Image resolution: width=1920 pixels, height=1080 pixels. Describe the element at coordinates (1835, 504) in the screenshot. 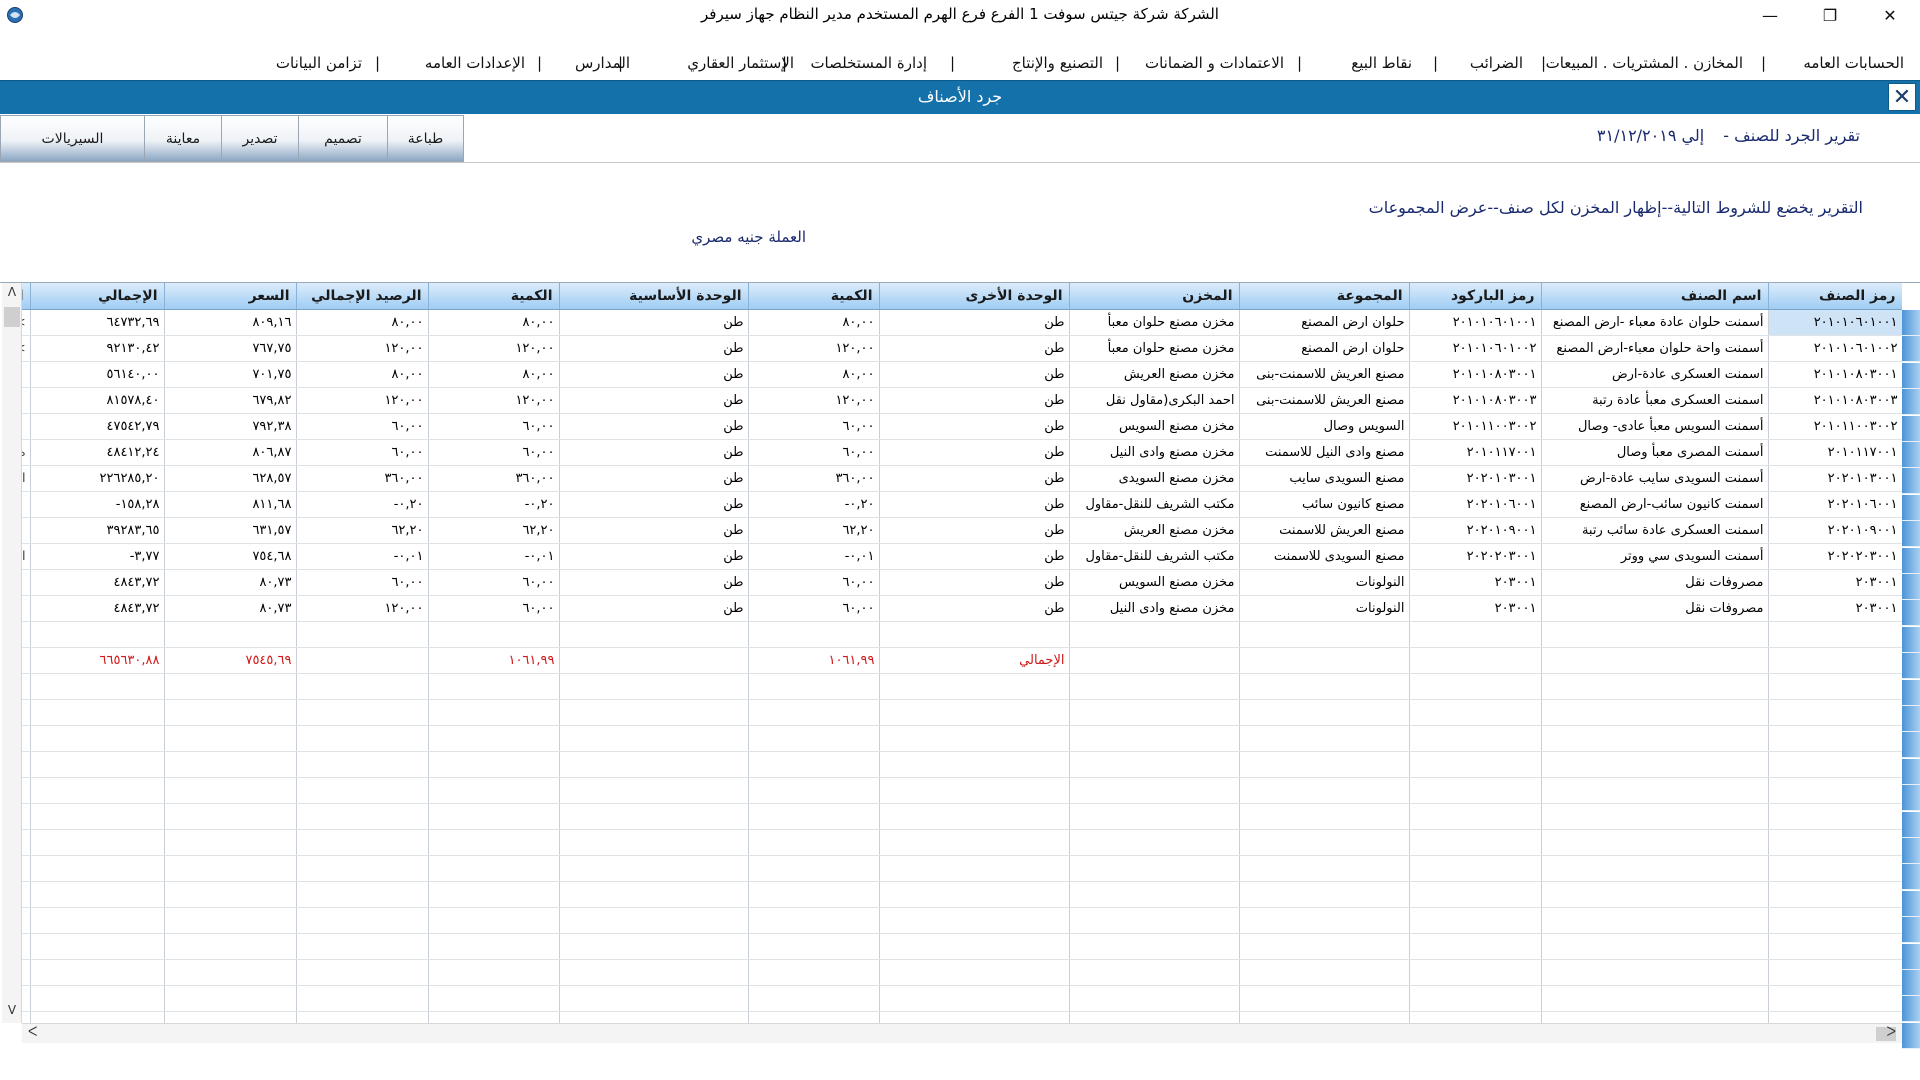

I see `table-cell: ٢٠٢٠١٠٦٠٠١` at that location.